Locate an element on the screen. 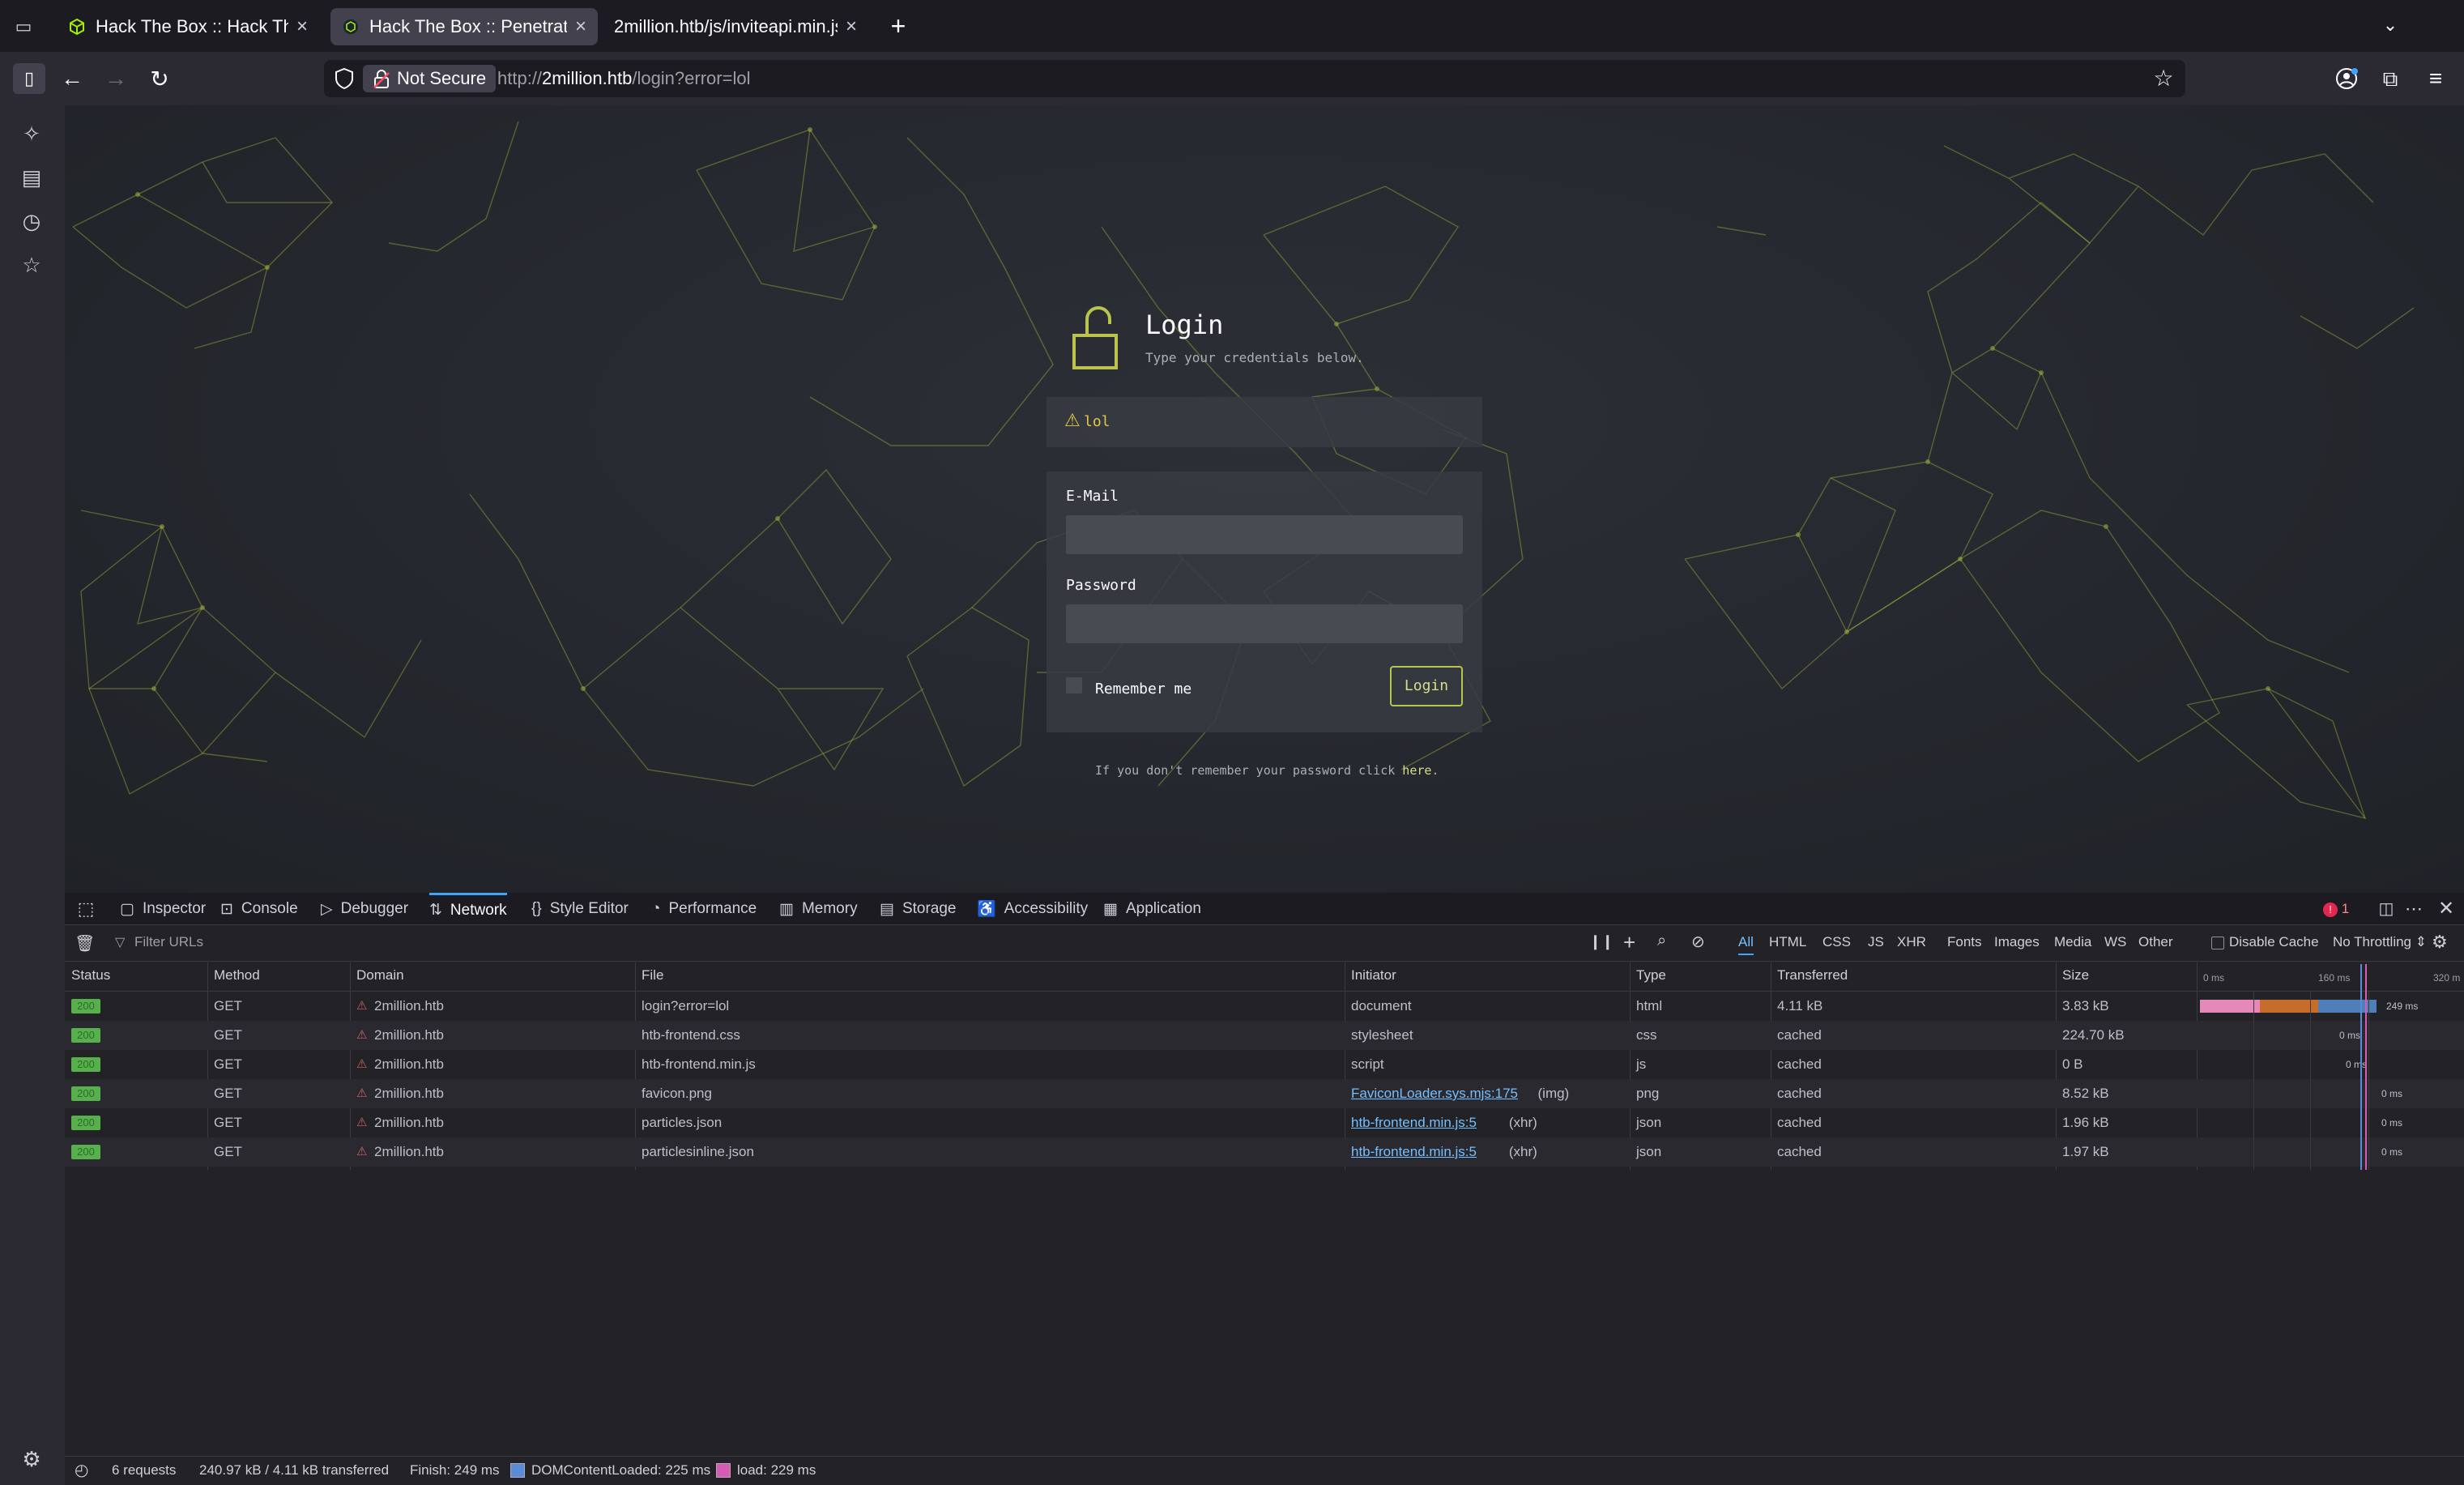 The width and height of the screenshot is (2464, 1485). extensions-puzzle-icon: ⧉ is located at coordinates (2390, 78).